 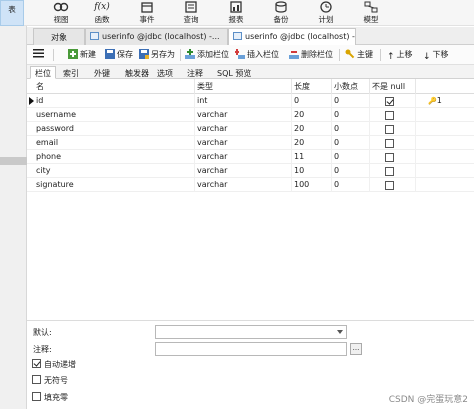 I want to click on table-row: phone varchar 11 0, so click(x=250, y=157).